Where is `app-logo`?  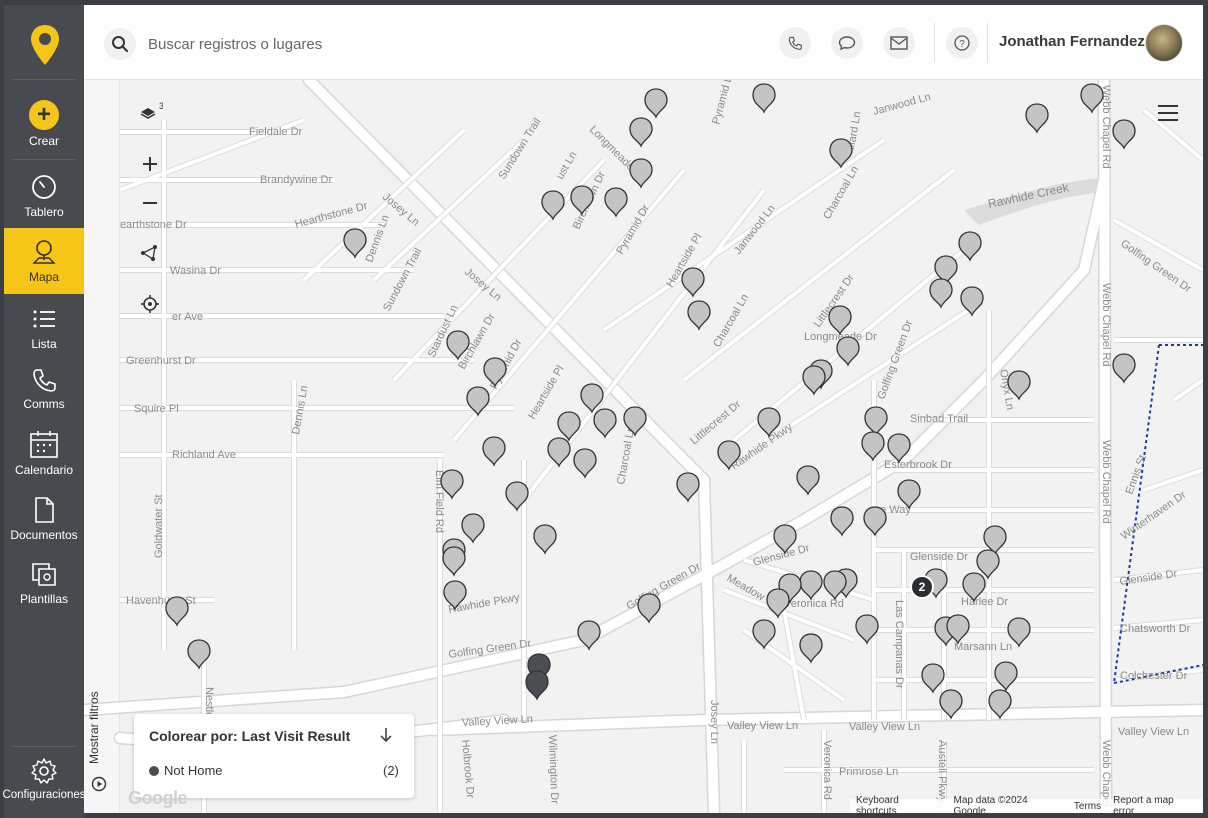
app-logo is located at coordinates (45, 45).